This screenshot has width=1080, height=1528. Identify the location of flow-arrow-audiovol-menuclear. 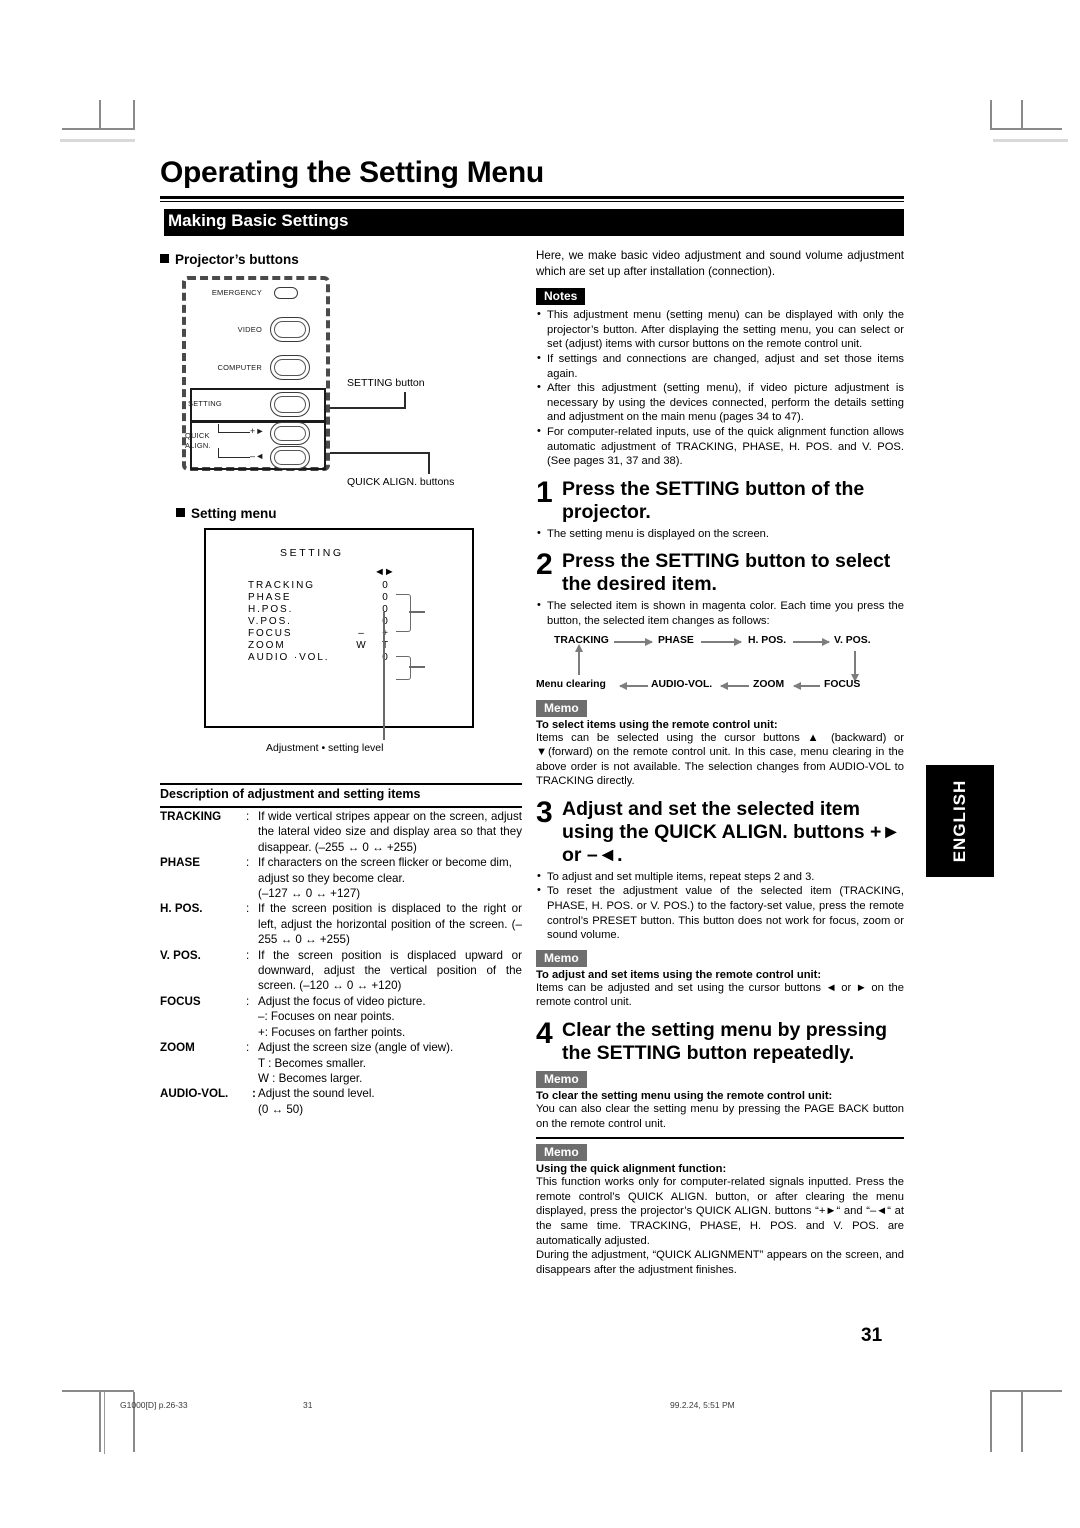
(633, 685).